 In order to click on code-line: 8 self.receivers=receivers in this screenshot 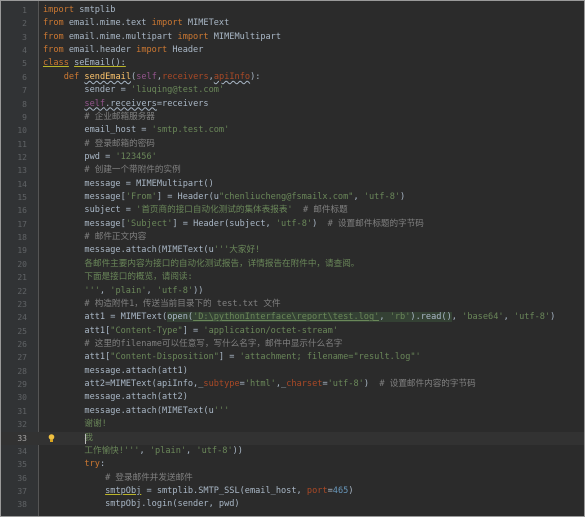, I will do `click(292, 104)`.